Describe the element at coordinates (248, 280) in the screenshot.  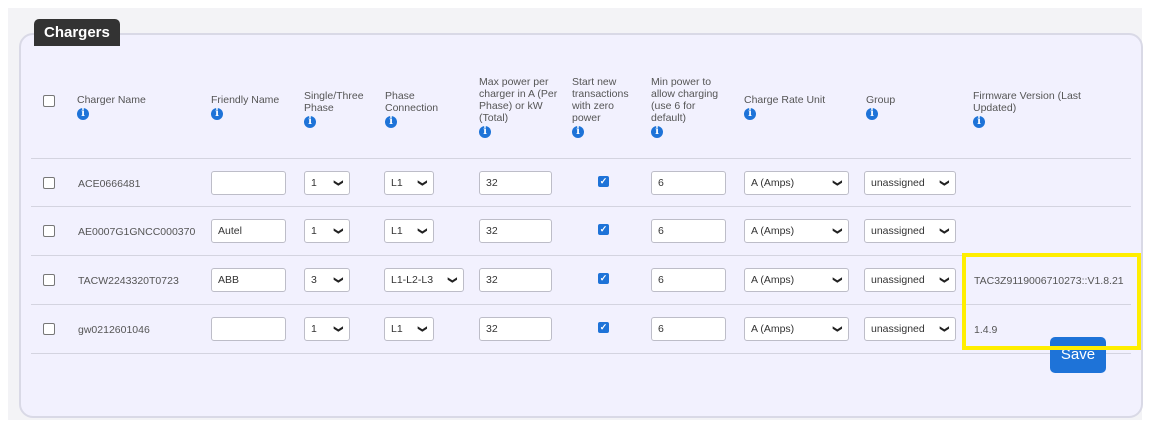
I see `friendly-name-input: ABB` at that location.